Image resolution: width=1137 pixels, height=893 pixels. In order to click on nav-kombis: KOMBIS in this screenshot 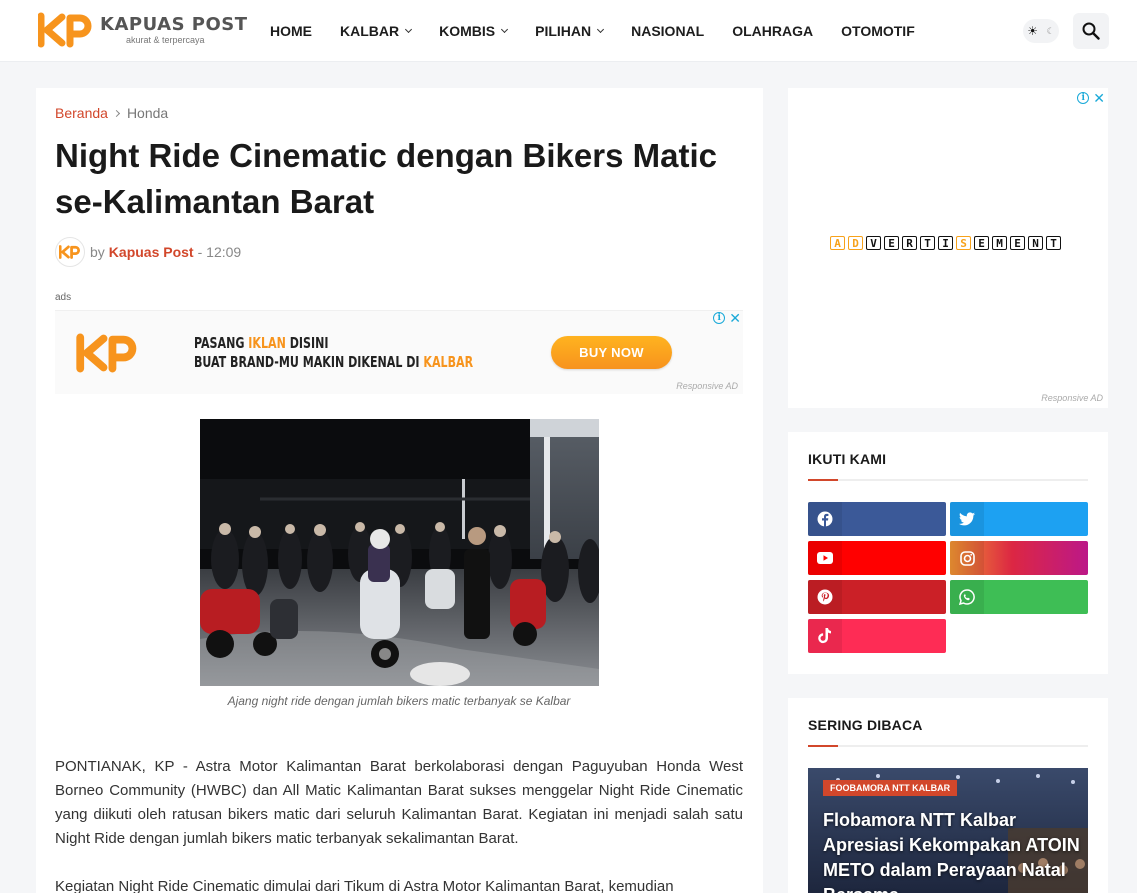, I will do `click(473, 31)`.